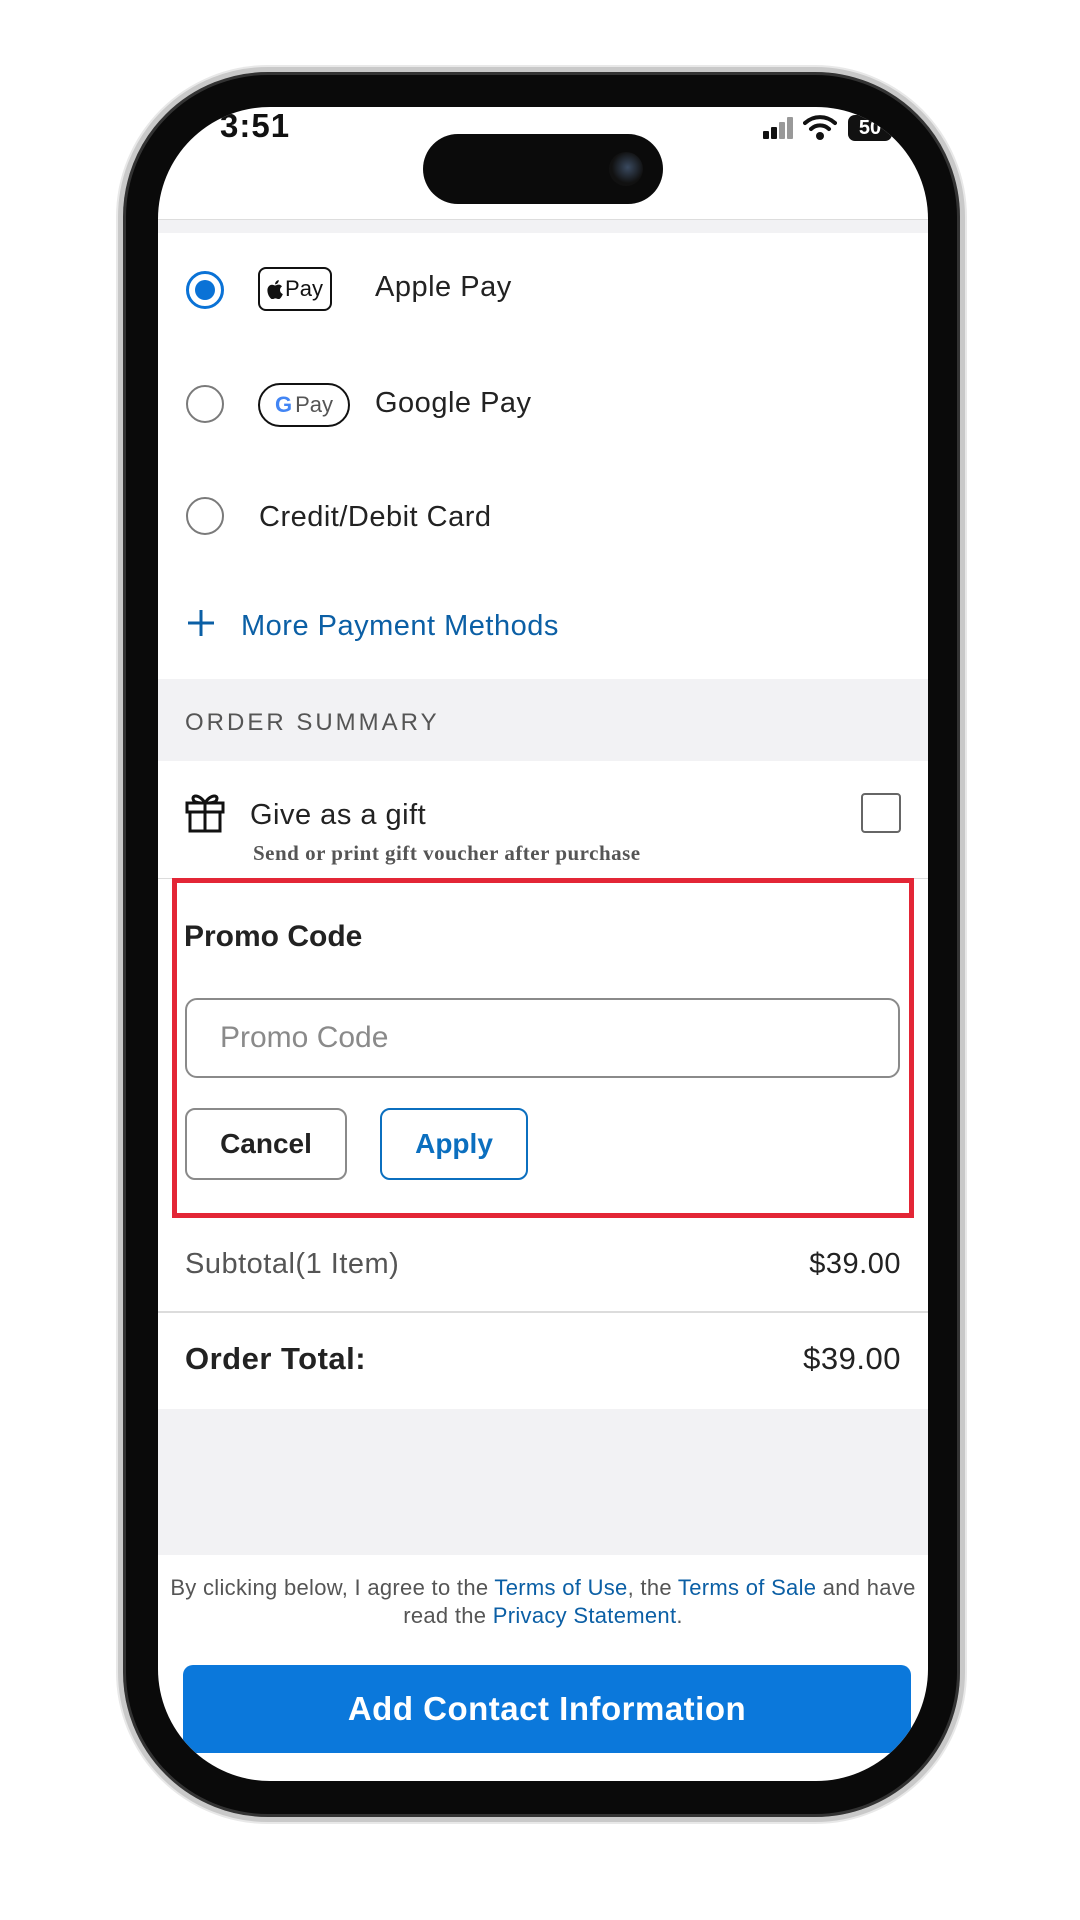 Image resolution: width=1080 pixels, height=1920 pixels. Describe the element at coordinates (543, 720) in the screenshot. I see `order-summary-header: ORDER SUMMARY` at that location.